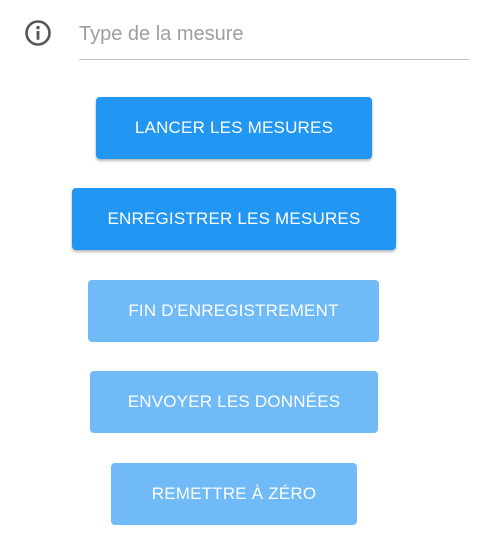 Image resolution: width=484 pixels, height=534 pixels. Describe the element at coordinates (234, 402) in the screenshot. I see `send-data-button: ENVOYER LES DONNÉES` at that location.